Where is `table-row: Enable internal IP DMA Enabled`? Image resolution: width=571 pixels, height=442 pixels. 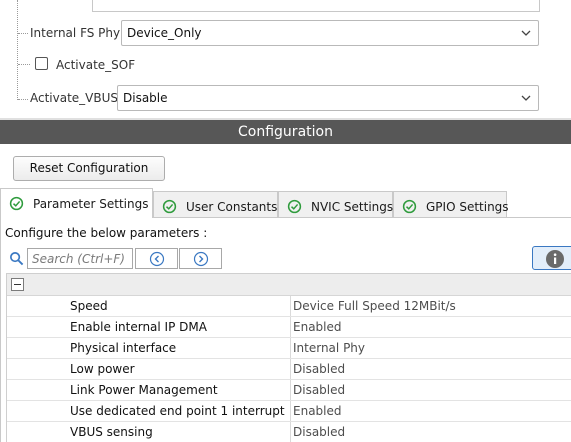
table-row: Enable internal IP DMA Enabled is located at coordinates (289, 327).